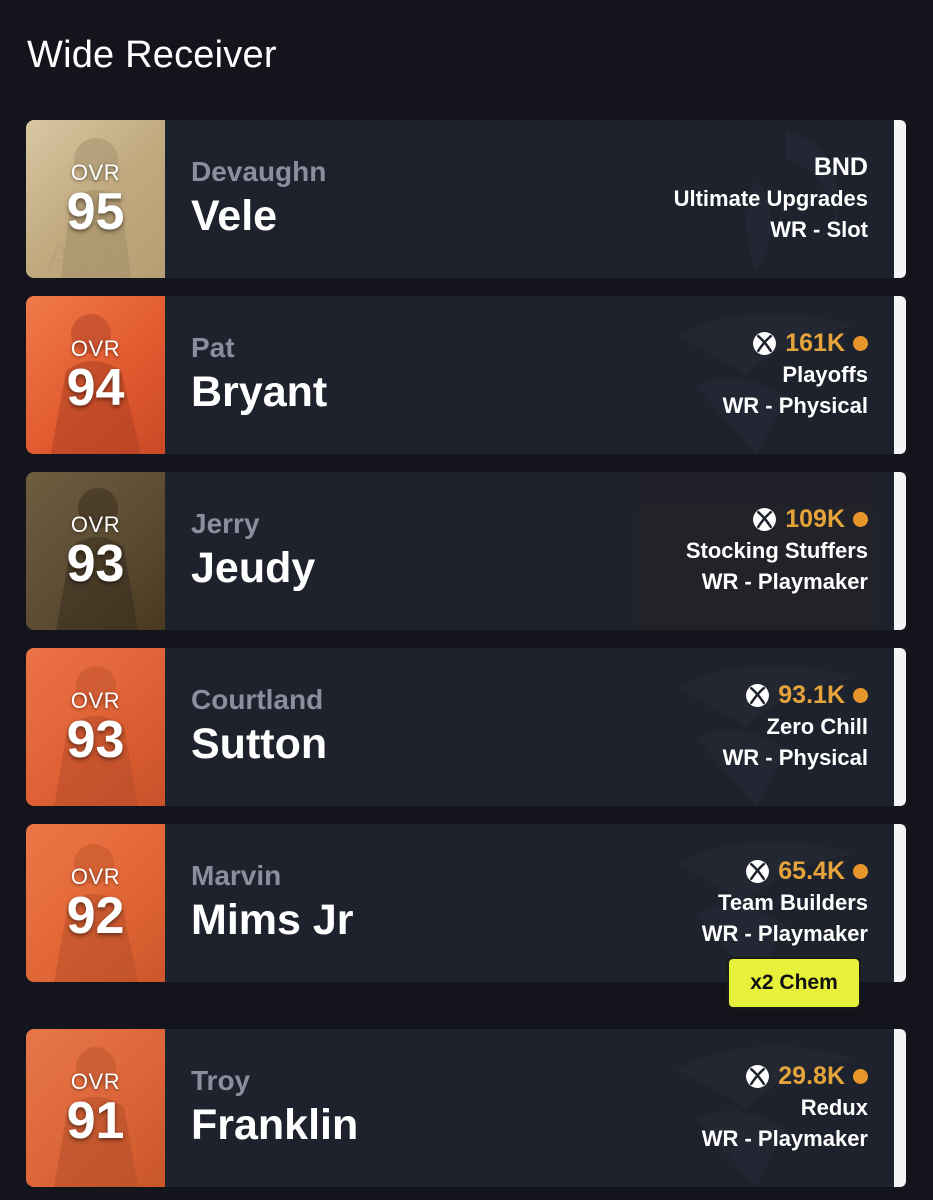 This screenshot has height=1200, width=933. I want to click on player-meta: 65.4K Team Builders WR - Playmaker, so click(785, 902).